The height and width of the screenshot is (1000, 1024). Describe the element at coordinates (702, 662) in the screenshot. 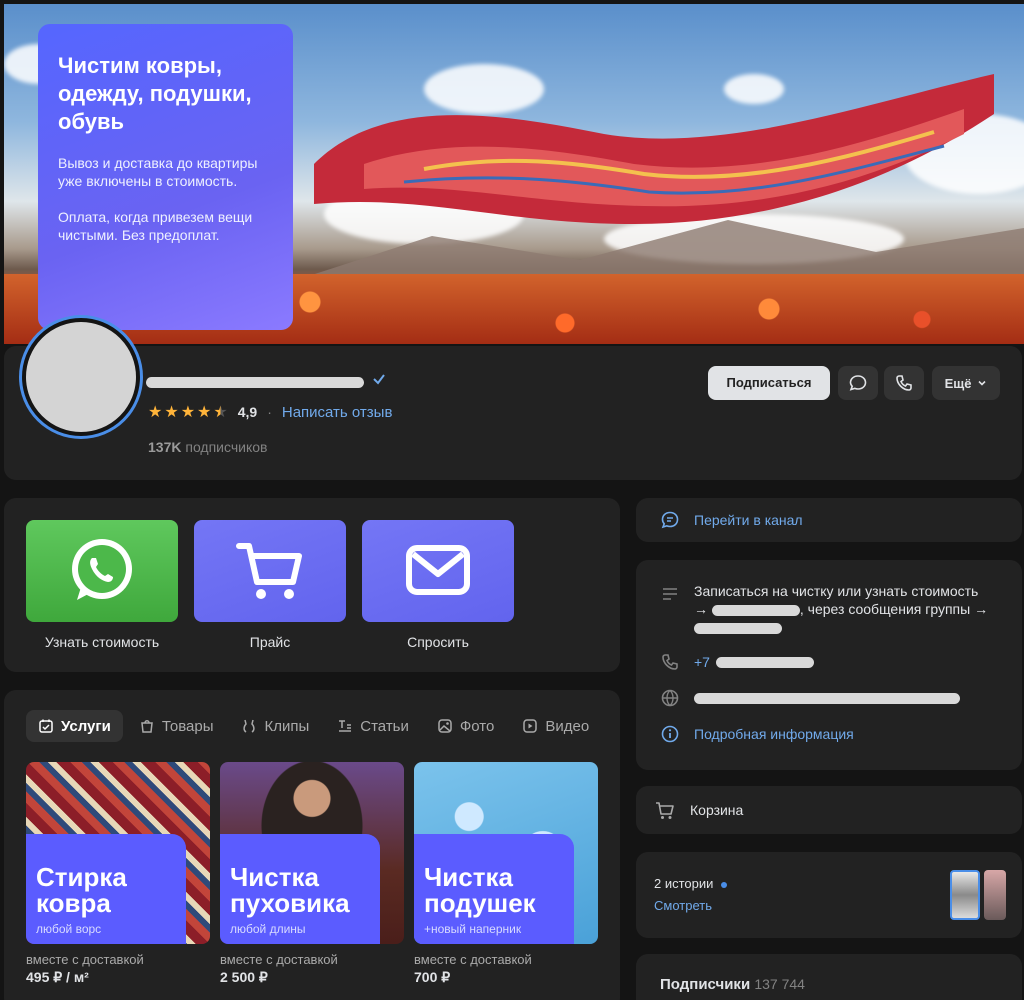

I see `phone-prefix: +7` at that location.